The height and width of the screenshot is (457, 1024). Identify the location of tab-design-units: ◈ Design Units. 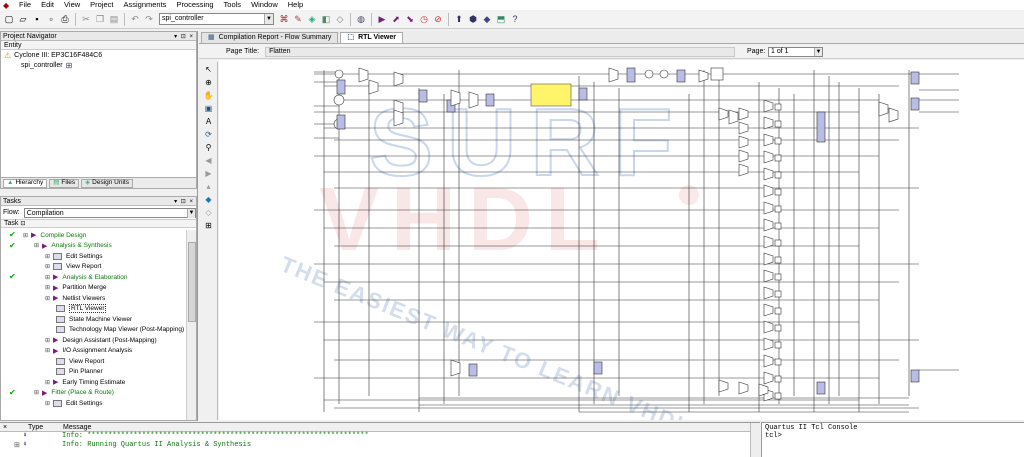
(107, 183).